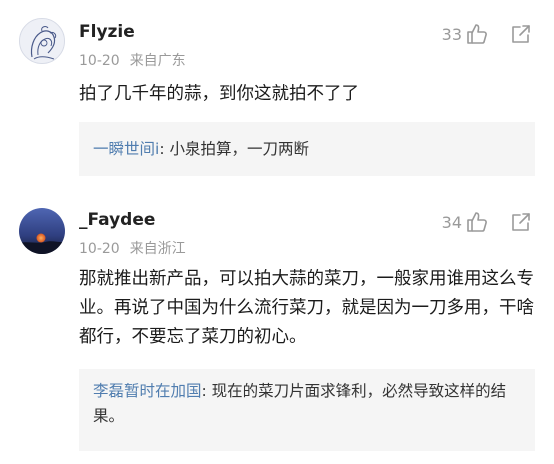  I want to click on comment-actions: 33, so click(487, 34).